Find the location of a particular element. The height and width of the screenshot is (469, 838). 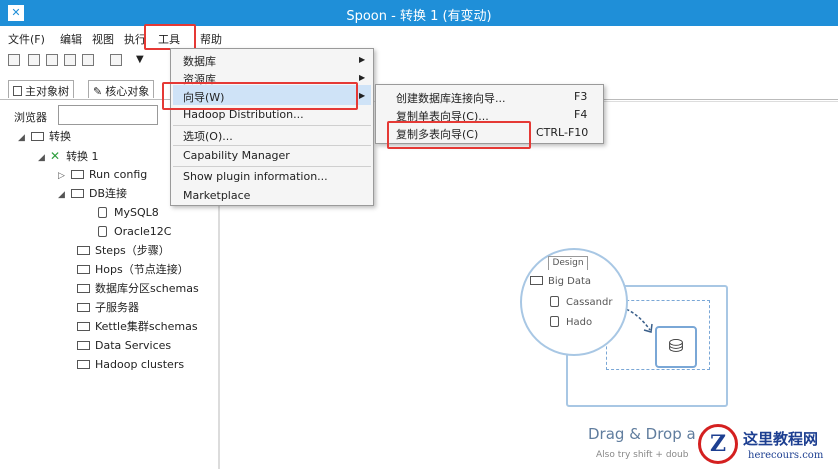

menu-item-marketplace: Marketplace is located at coordinates (216, 195).